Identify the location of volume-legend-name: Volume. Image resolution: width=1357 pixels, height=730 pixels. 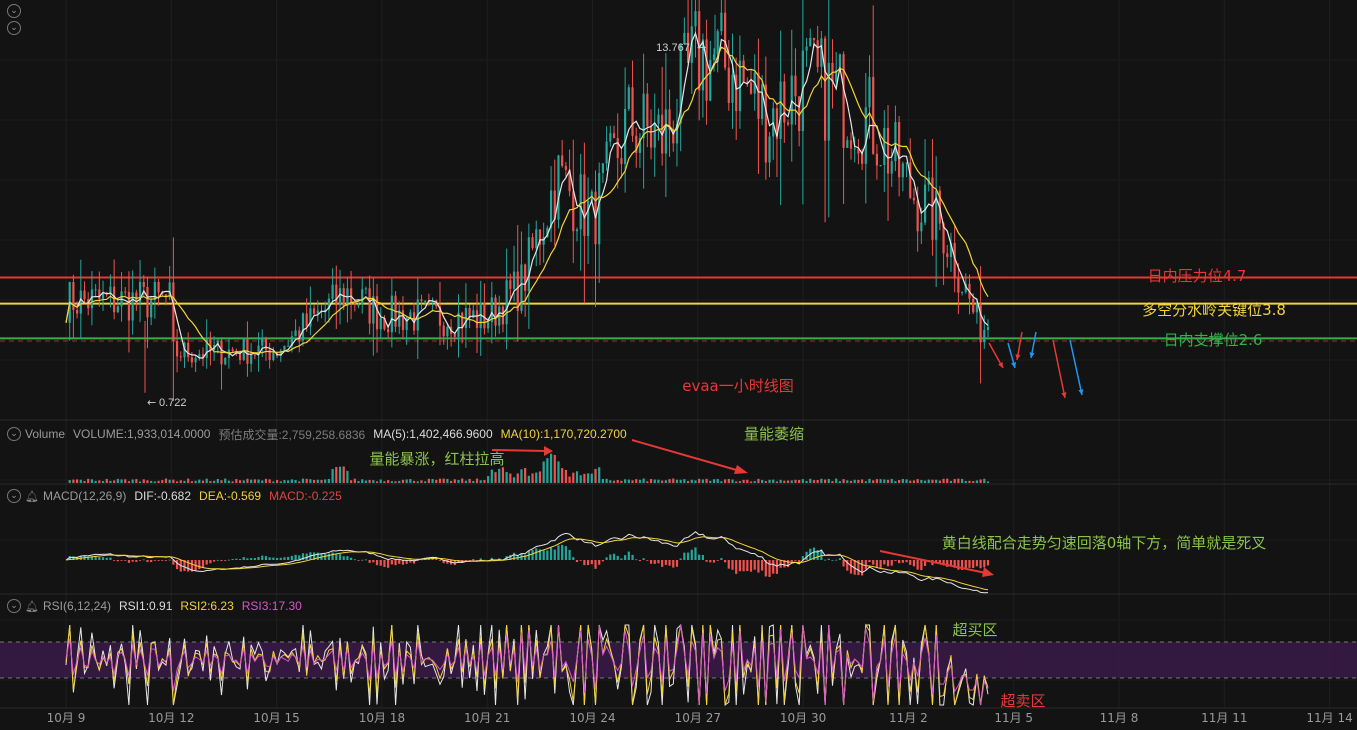
(45, 434).